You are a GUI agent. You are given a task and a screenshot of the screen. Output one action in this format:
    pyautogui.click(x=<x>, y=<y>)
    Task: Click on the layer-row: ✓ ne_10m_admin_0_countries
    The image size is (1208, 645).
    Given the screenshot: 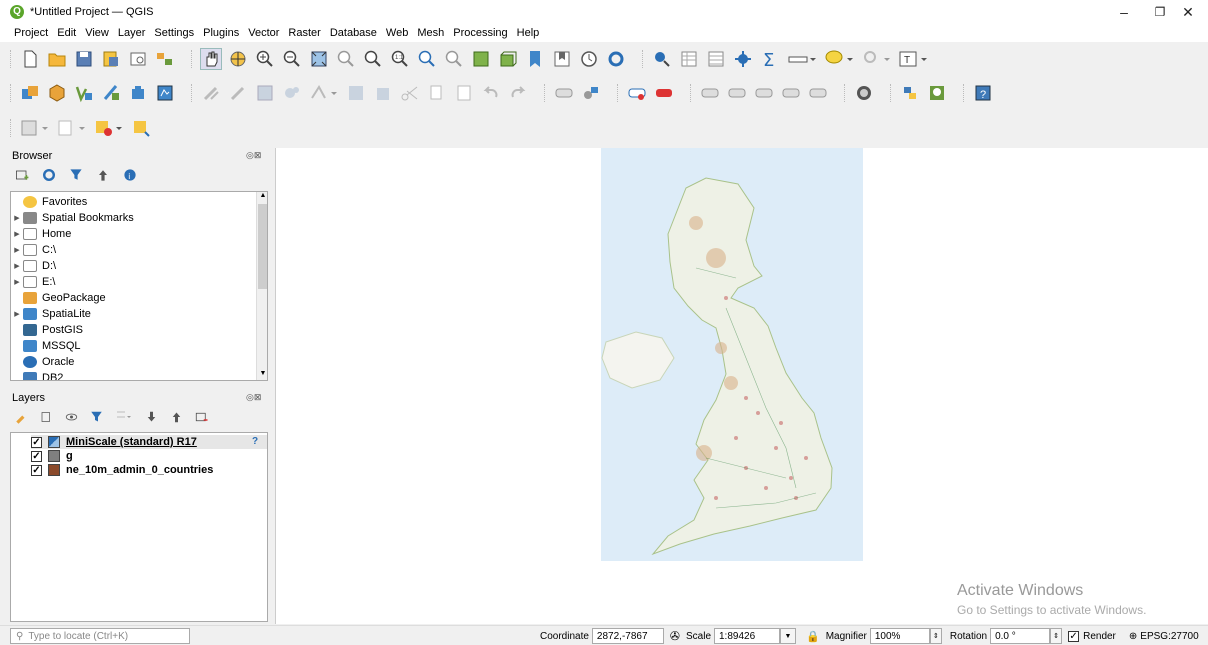 What is the action you would take?
    pyautogui.click(x=149, y=470)
    